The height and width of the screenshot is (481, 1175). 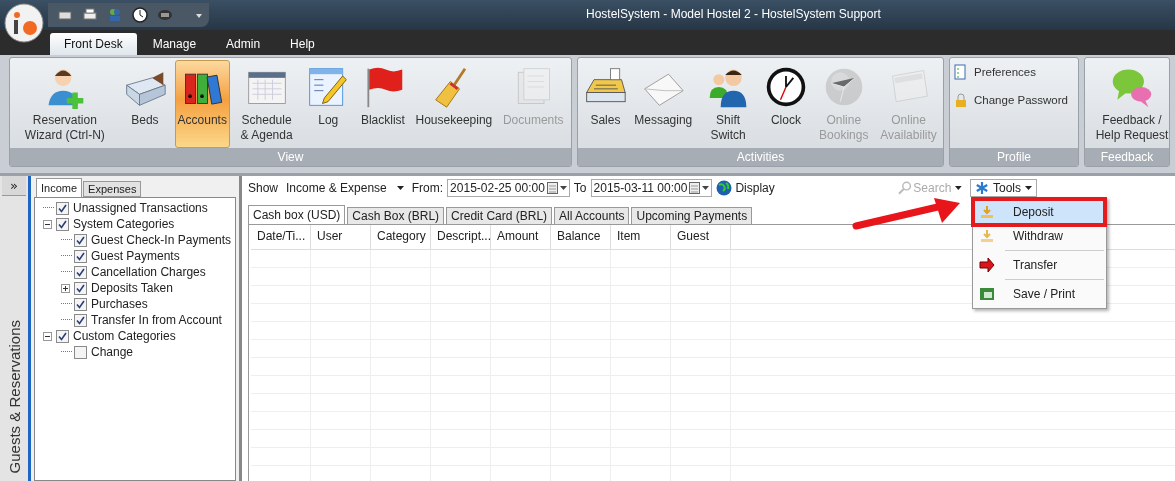 What do you see at coordinates (580, 188) in the screenshot?
I see `field-label: To` at bounding box center [580, 188].